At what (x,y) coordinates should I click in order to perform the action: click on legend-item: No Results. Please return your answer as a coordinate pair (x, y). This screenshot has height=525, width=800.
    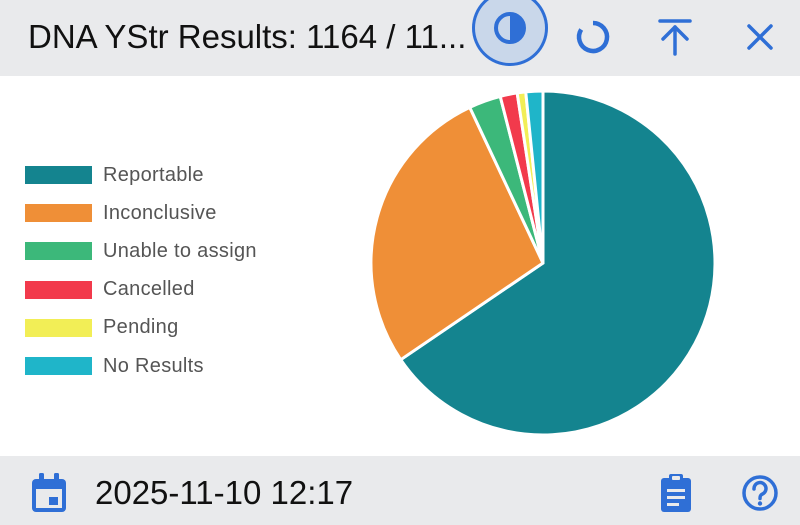
    Looking at the image, I should click on (141, 366).